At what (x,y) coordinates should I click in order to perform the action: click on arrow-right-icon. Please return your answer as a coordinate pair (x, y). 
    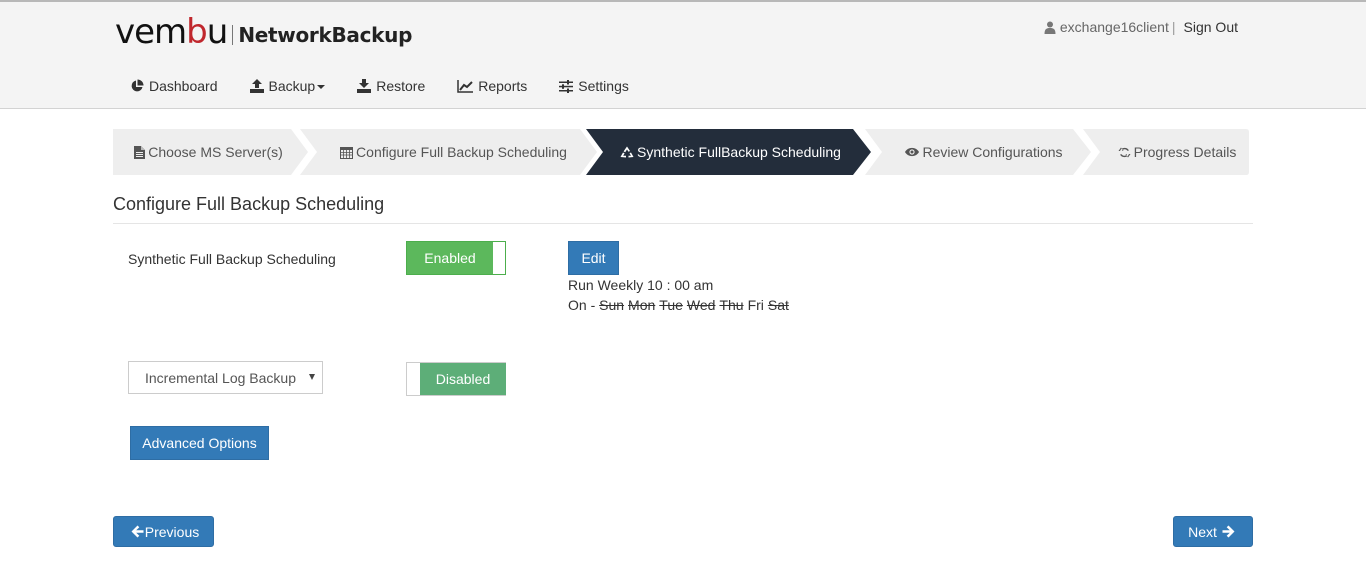
    Looking at the image, I should click on (1228, 531).